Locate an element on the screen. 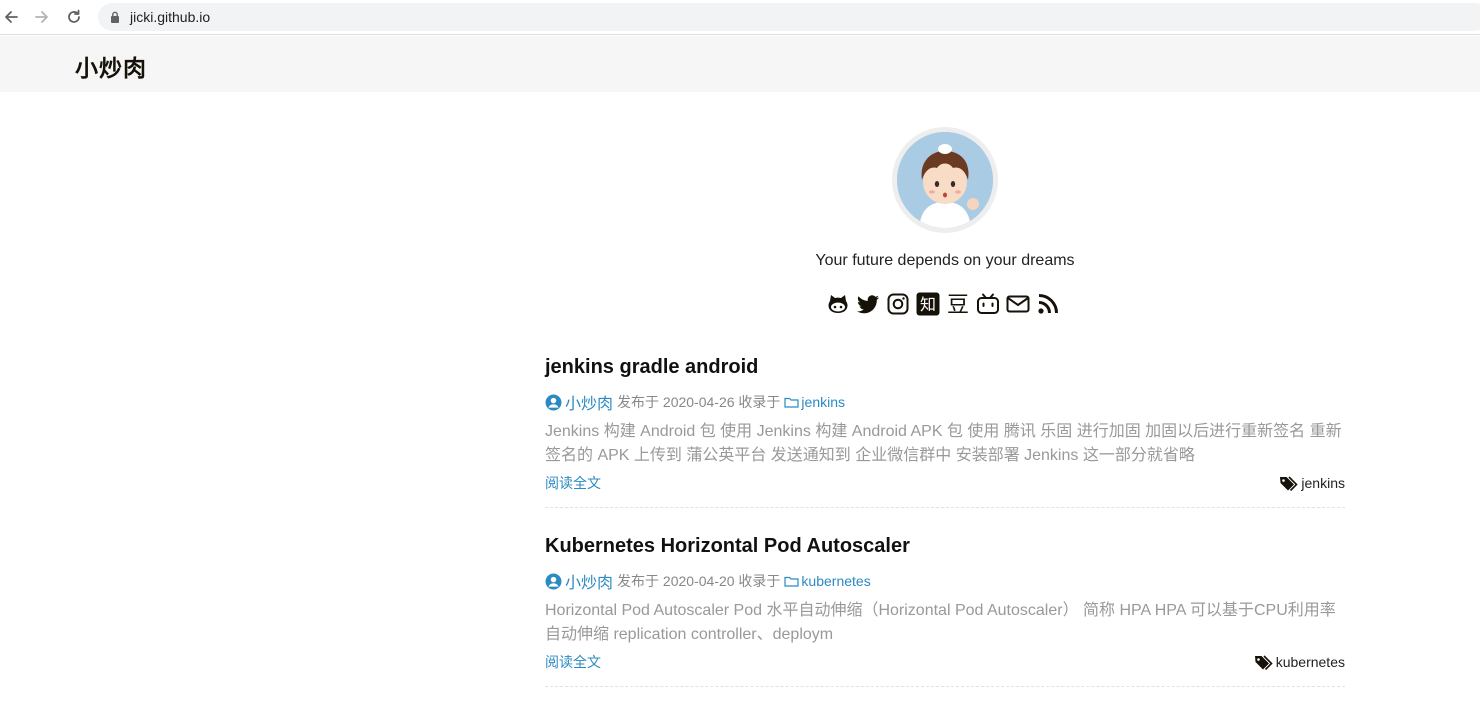  bilibili-icon is located at coordinates (988, 303).